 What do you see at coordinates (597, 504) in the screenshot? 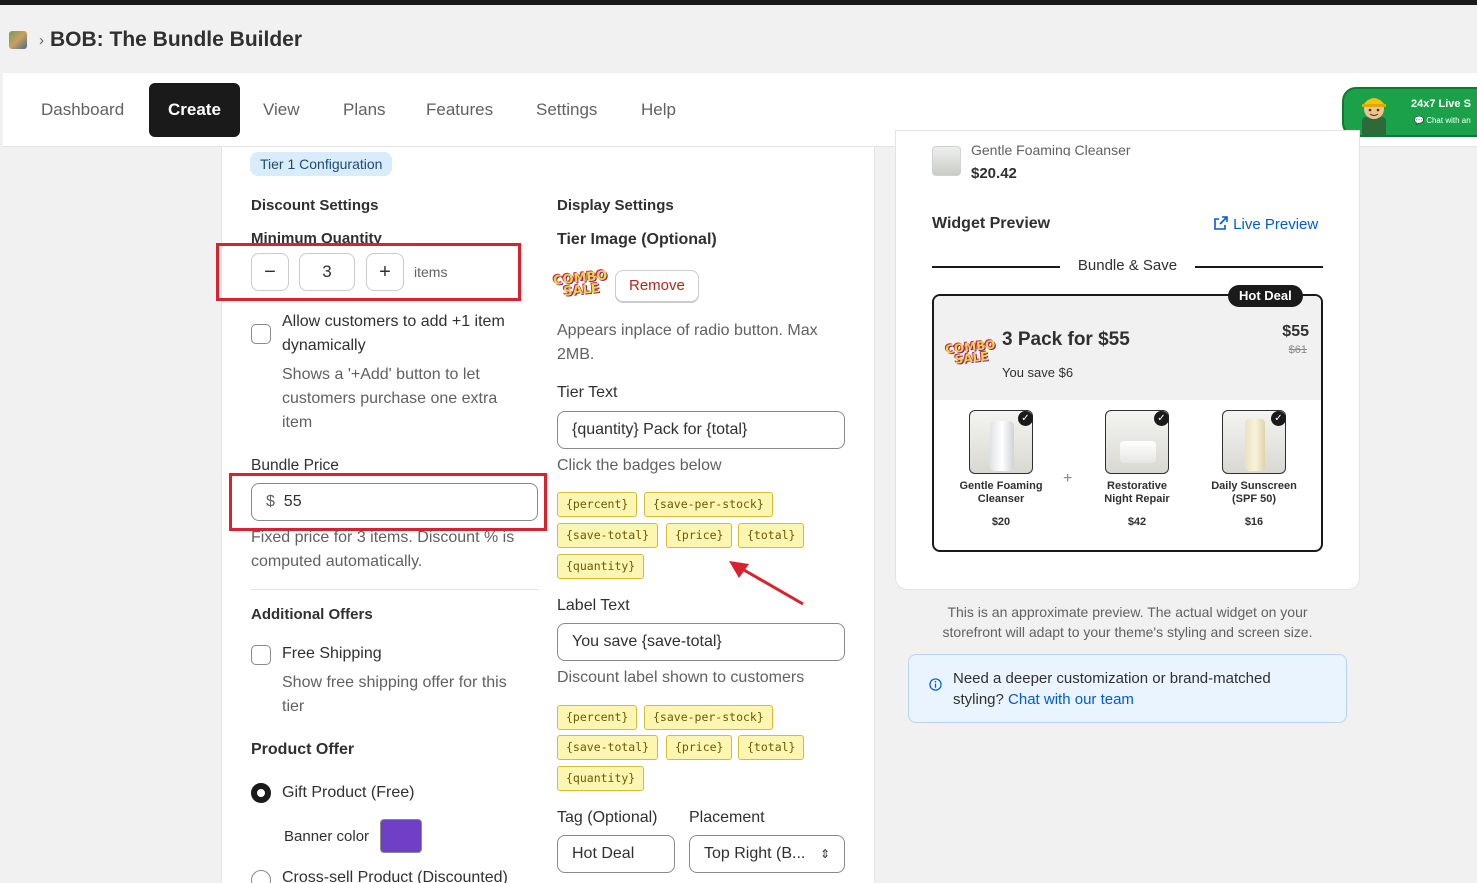
I see `token-percent: {percent}` at bounding box center [597, 504].